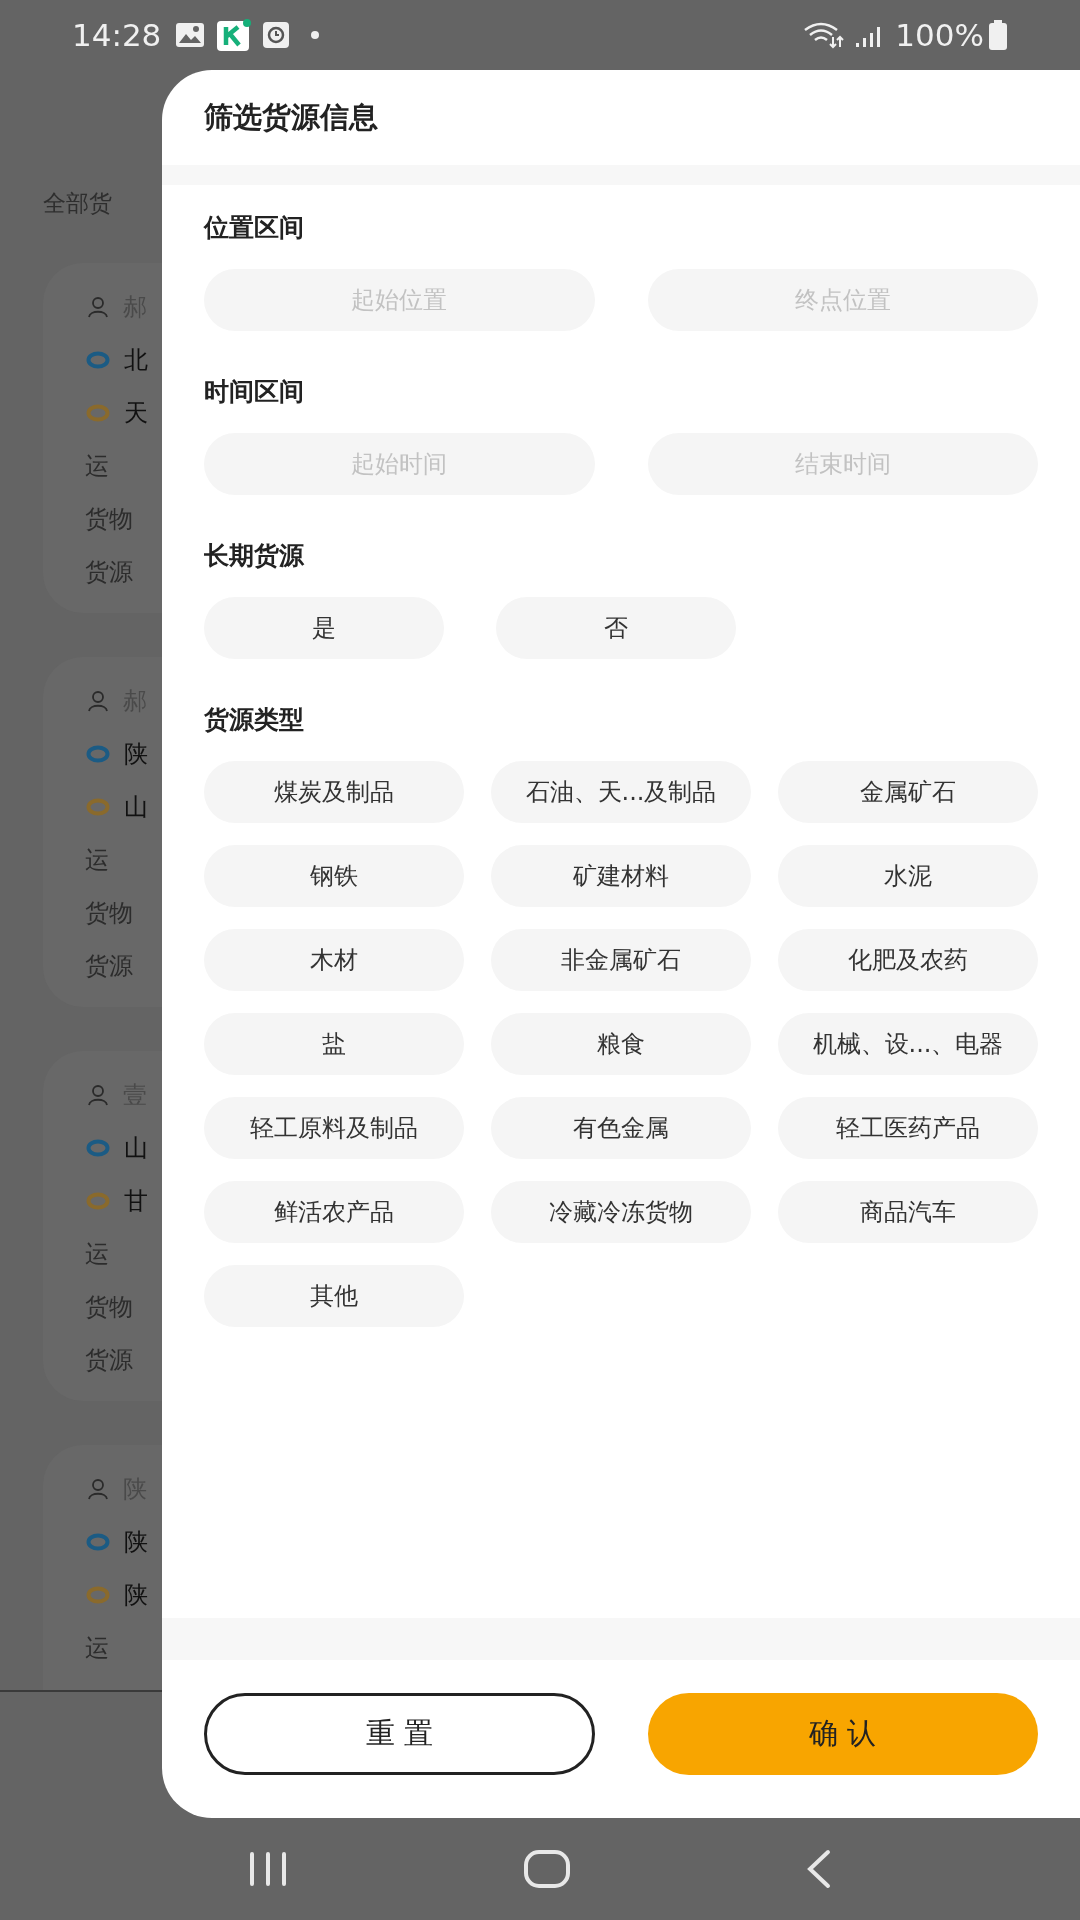 The image size is (1080, 1920). Describe the element at coordinates (315, 35) in the screenshot. I see `dot-icon` at that location.